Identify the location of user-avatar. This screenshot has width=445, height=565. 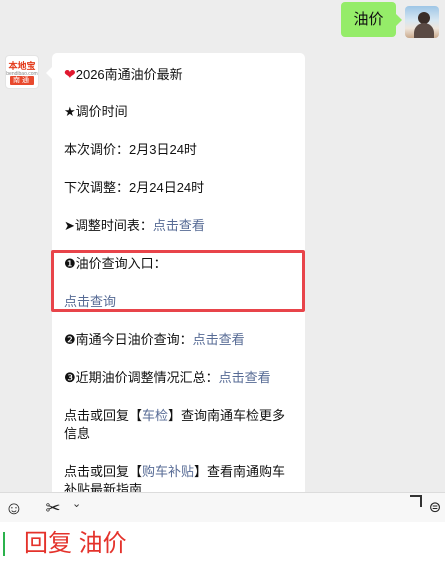
(422, 22).